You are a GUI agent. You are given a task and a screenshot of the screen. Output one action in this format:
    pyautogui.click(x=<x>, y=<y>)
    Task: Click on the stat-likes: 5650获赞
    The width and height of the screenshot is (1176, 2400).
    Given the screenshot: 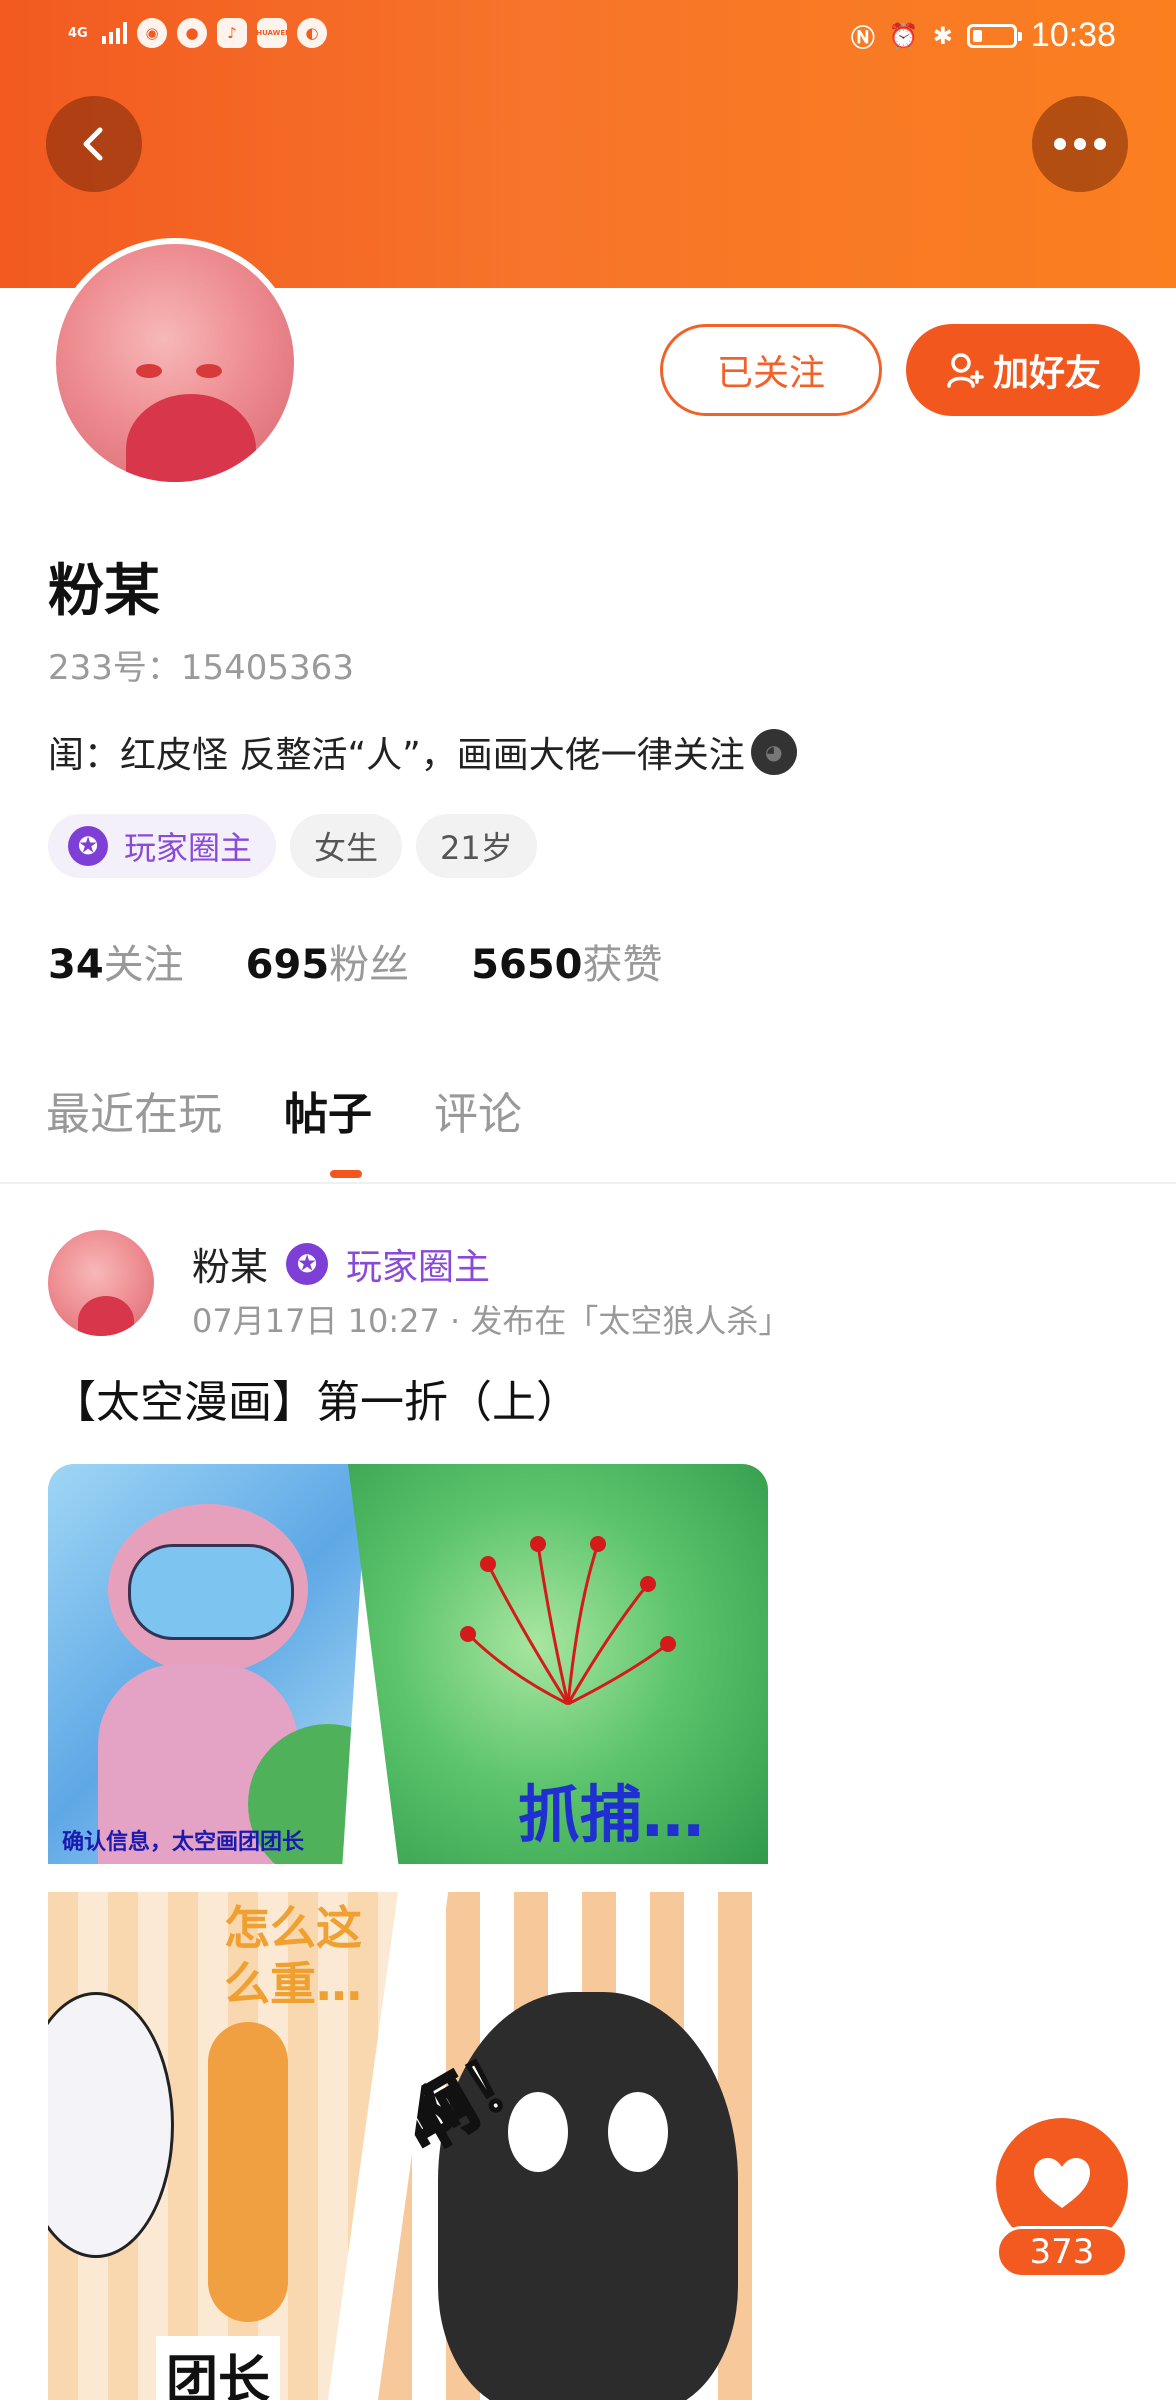 What is the action you would take?
    pyautogui.click(x=566, y=961)
    